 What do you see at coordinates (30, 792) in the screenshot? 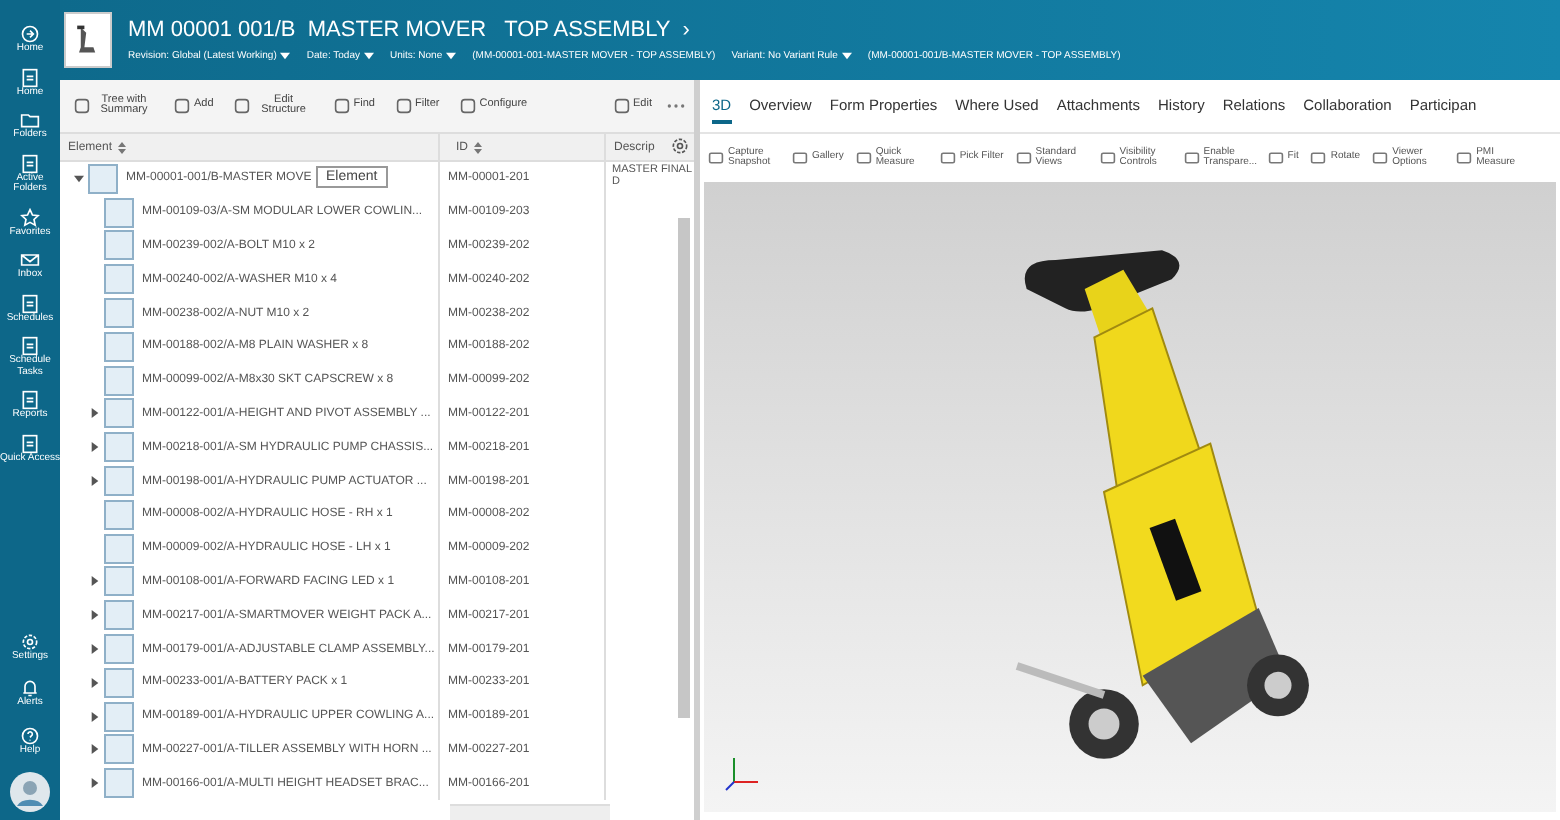
I see `avatar-icon` at bounding box center [30, 792].